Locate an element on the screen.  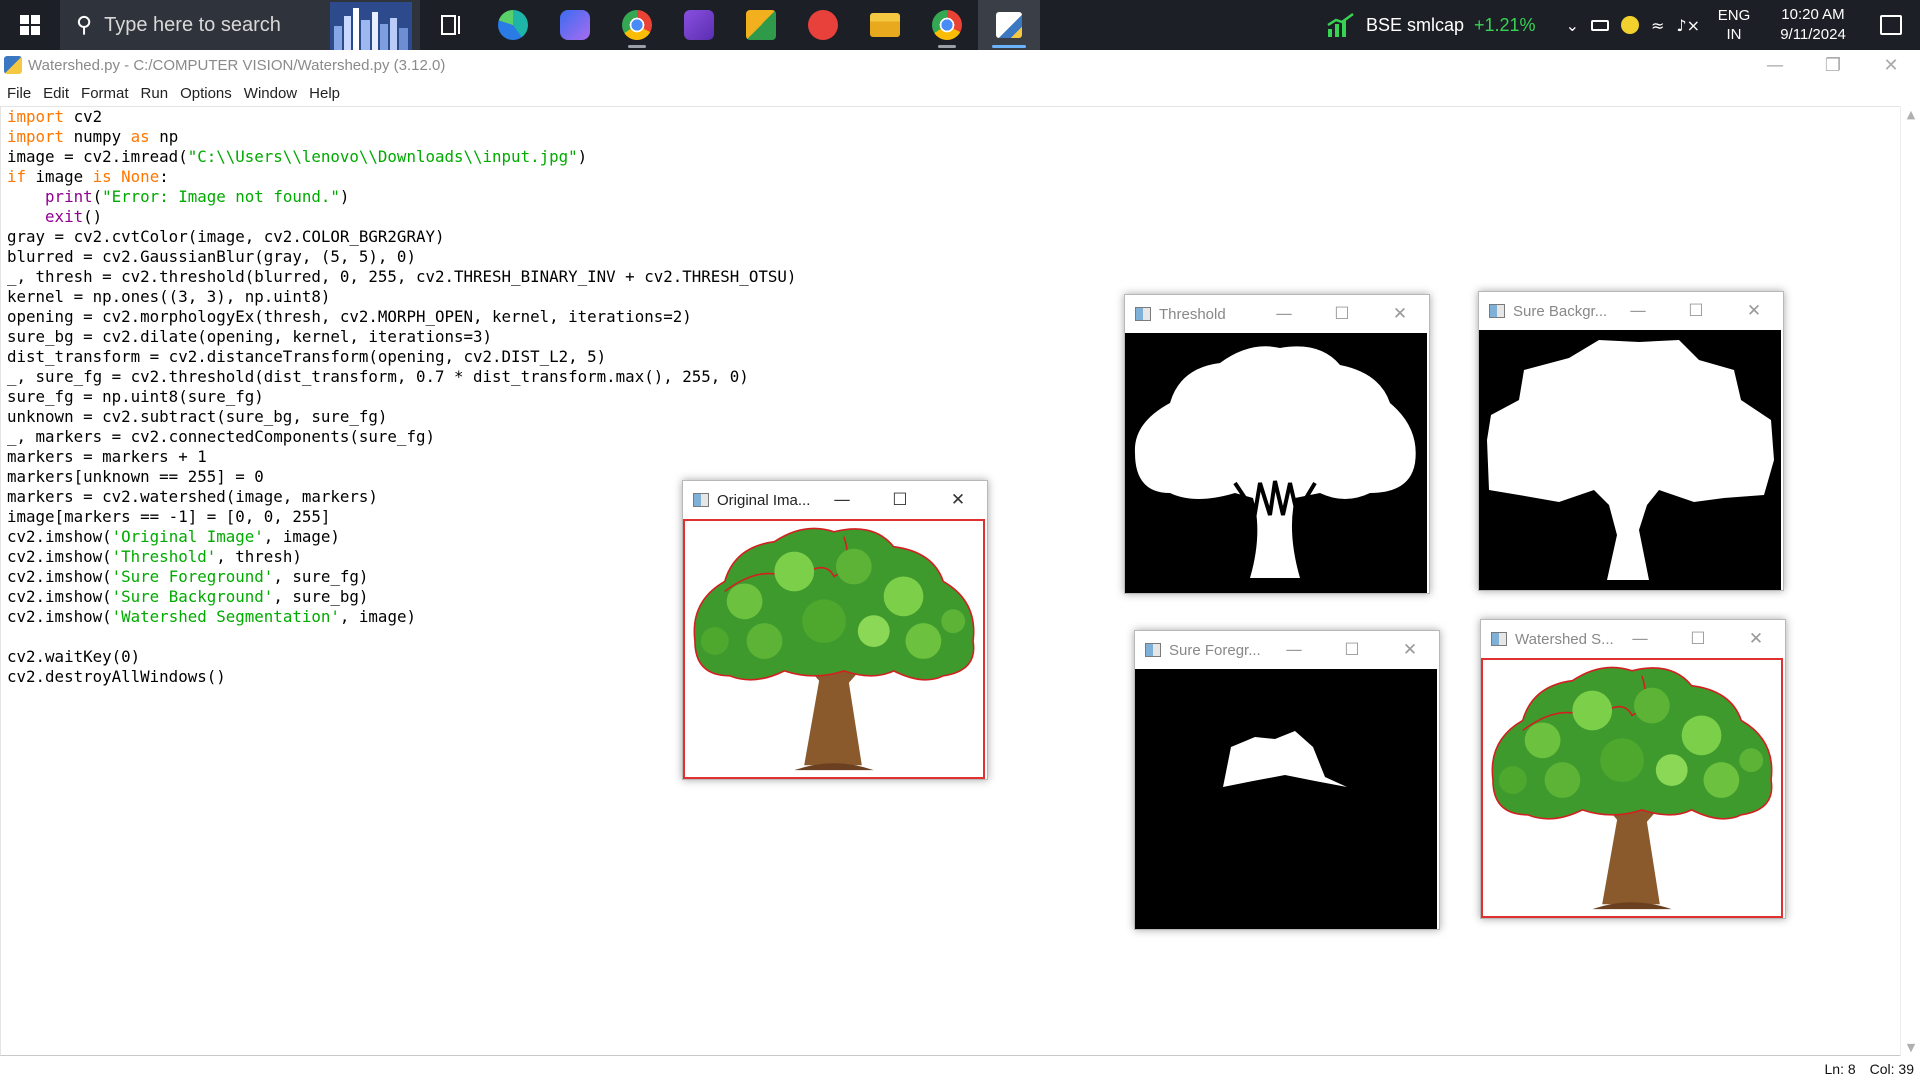
visual-studio-button is located at coordinates (699, 25).